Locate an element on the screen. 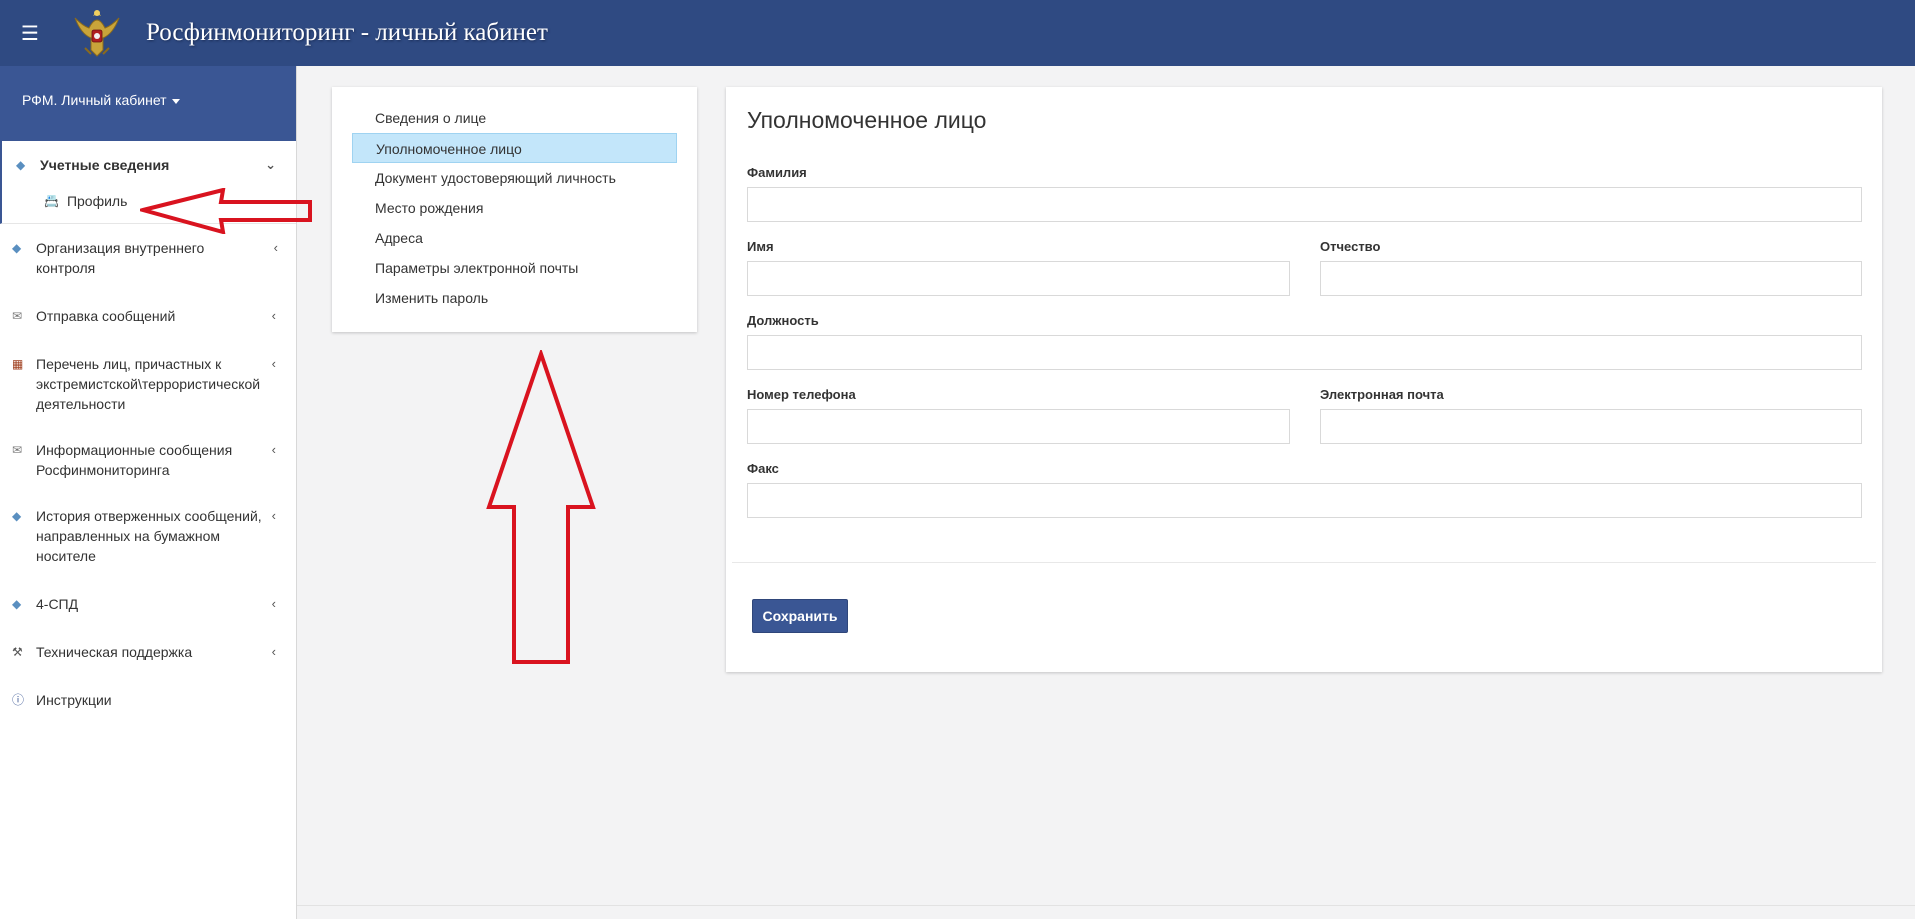 The height and width of the screenshot is (919, 1915). patronymic-label: Отчество is located at coordinates (1350, 246).